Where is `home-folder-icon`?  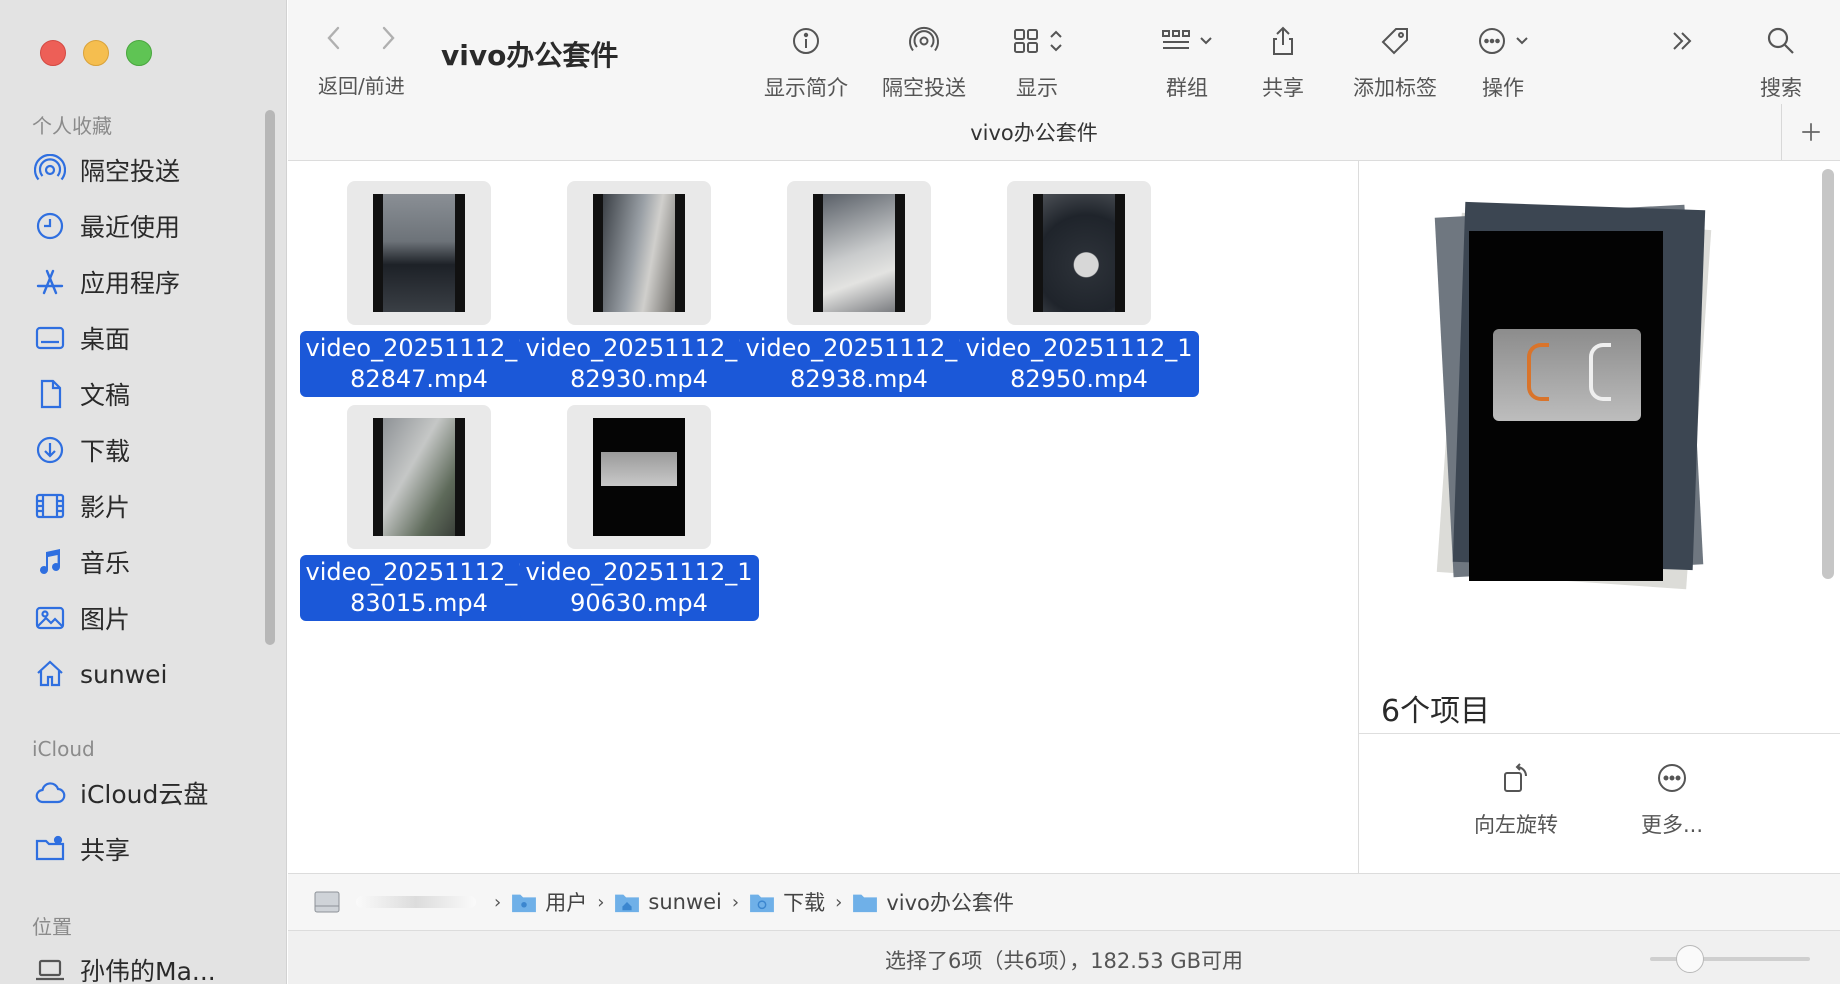 home-folder-icon is located at coordinates (627, 903).